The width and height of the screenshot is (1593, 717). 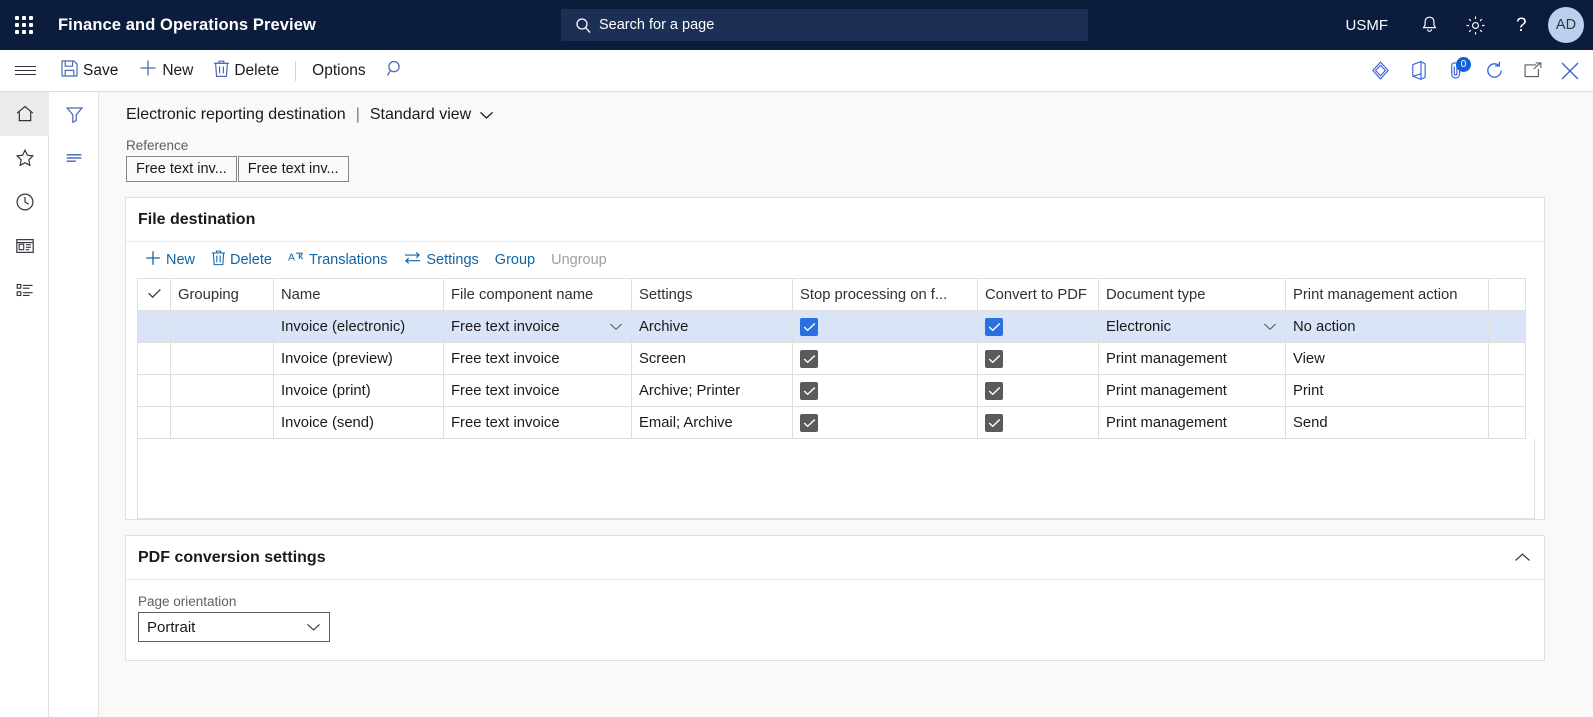 I want to click on company-selector: USMF, so click(x=1367, y=25).